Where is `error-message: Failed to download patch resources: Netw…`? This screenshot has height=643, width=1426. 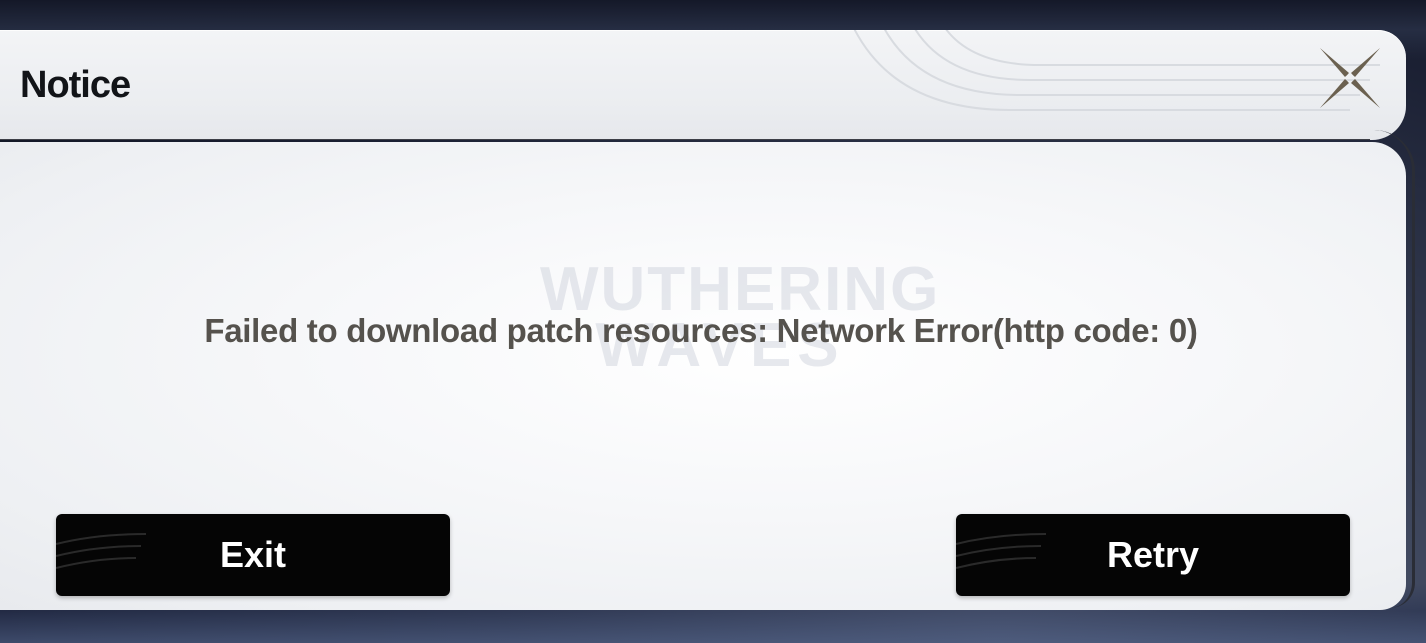 error-message: Failed to download patch resources: Netw… is located at coordinates (701, 330).